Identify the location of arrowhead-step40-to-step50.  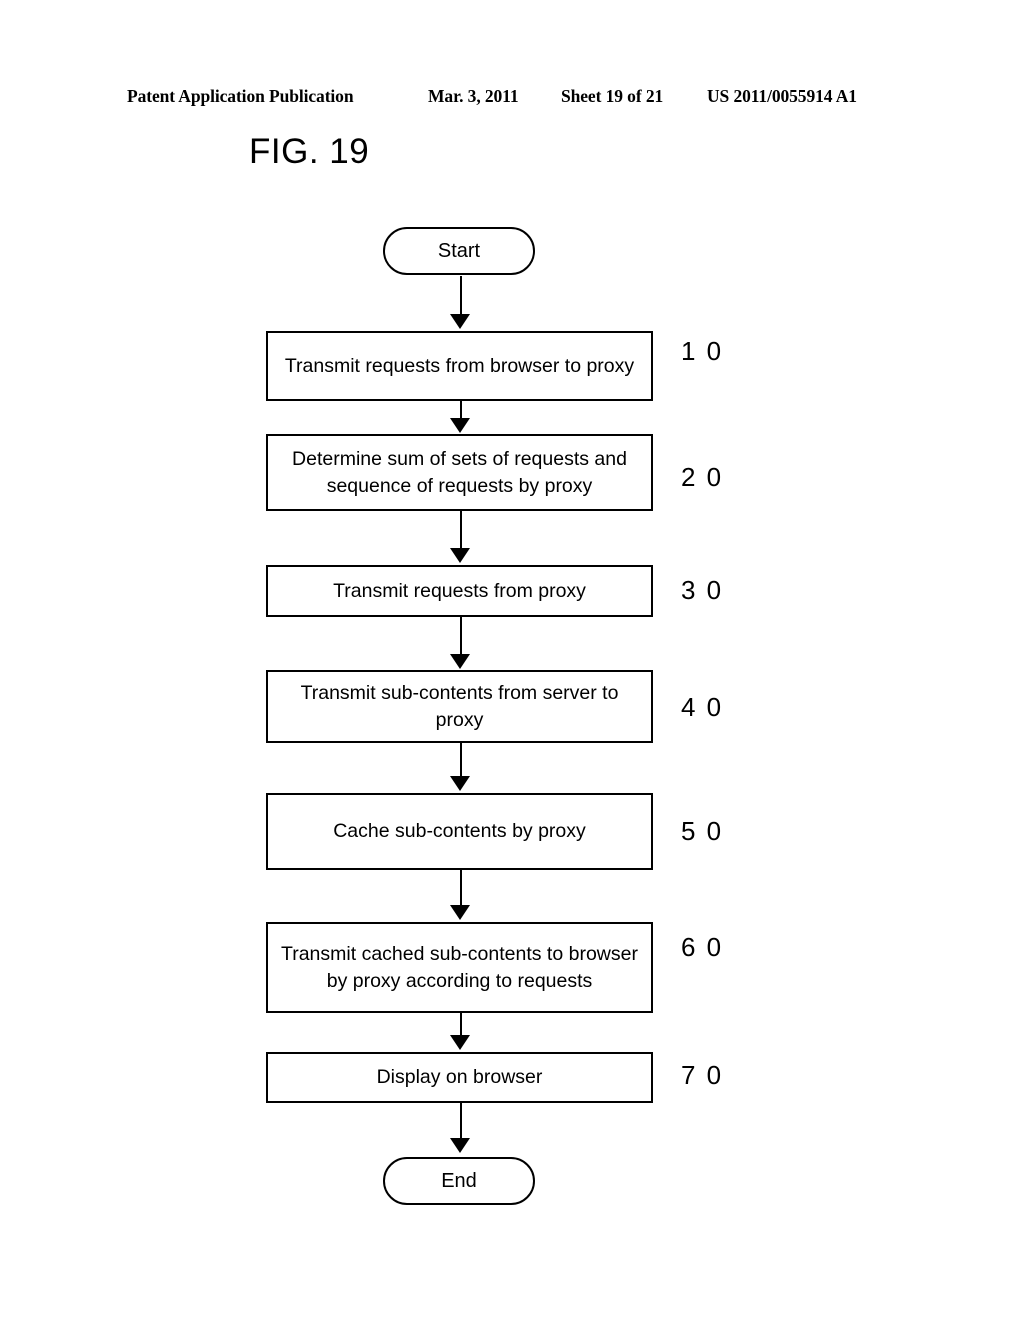
(460, 783).